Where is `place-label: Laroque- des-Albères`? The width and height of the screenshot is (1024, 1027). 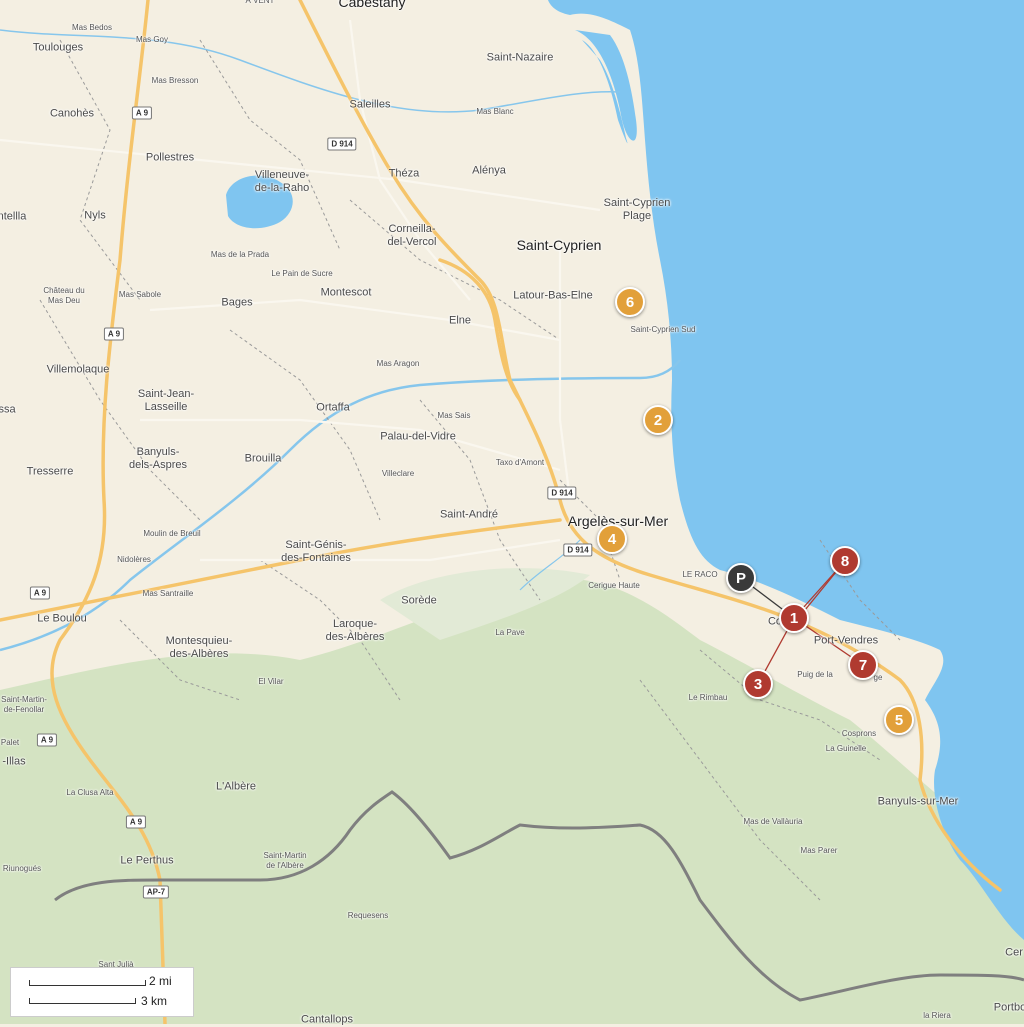 place-label: Laroque- des-Albères is located at coordinates (355, 630).